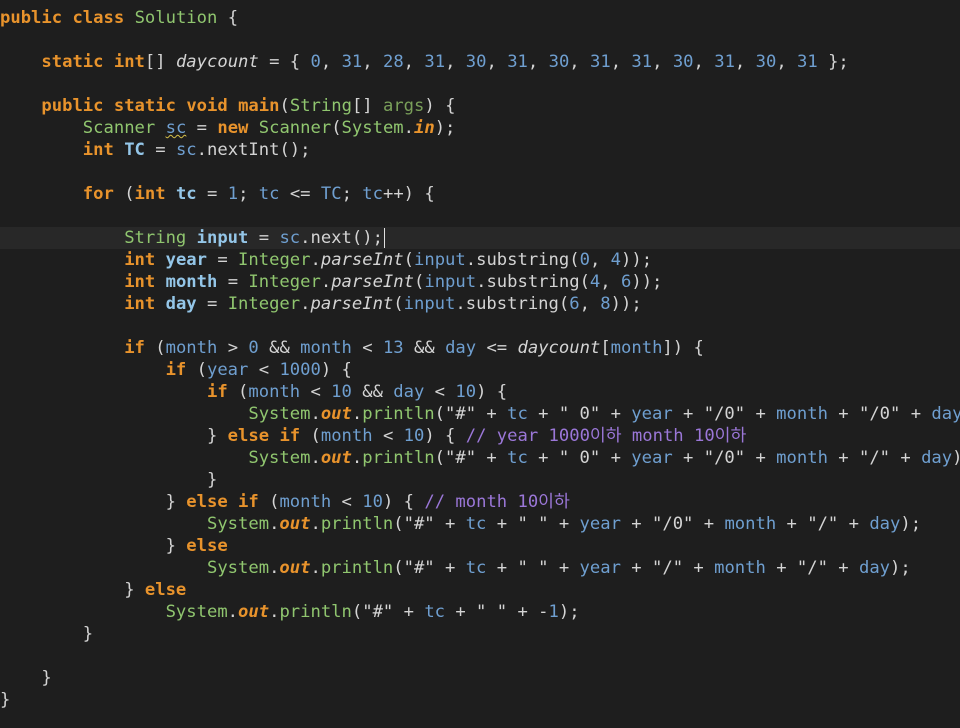 The width and height of the screenshot is (960, 728). Describe the element at coordinates (408, 194) in the screenshot. I see `code-token: ++) {` at that location.